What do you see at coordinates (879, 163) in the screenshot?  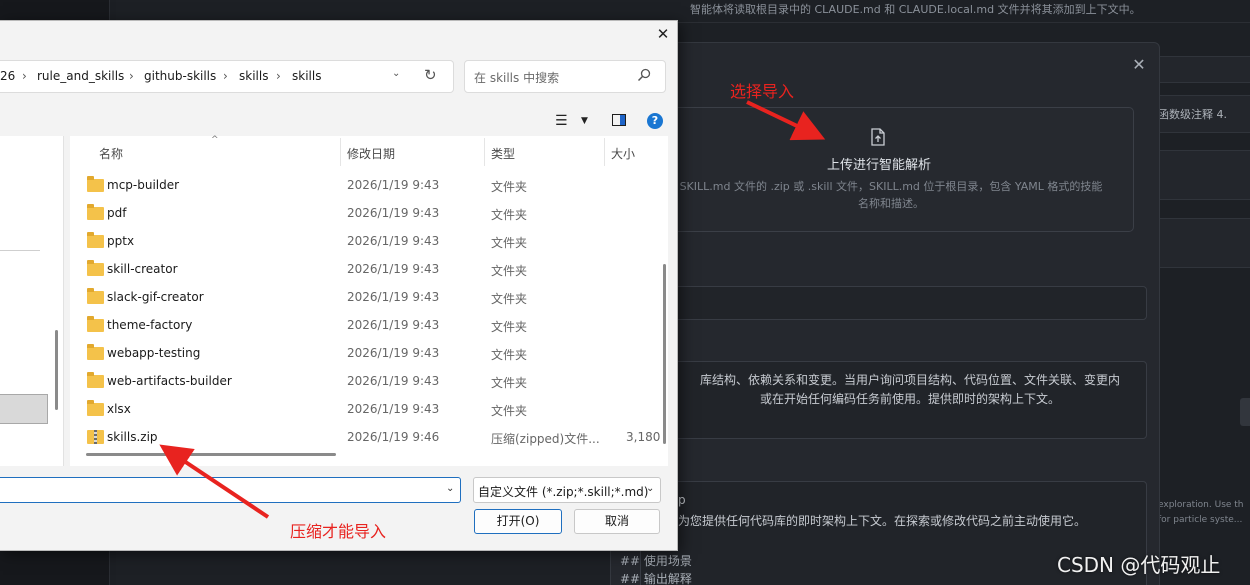 I see `upload-title: 上传进行智能解析` at bounding box center [879, 163].